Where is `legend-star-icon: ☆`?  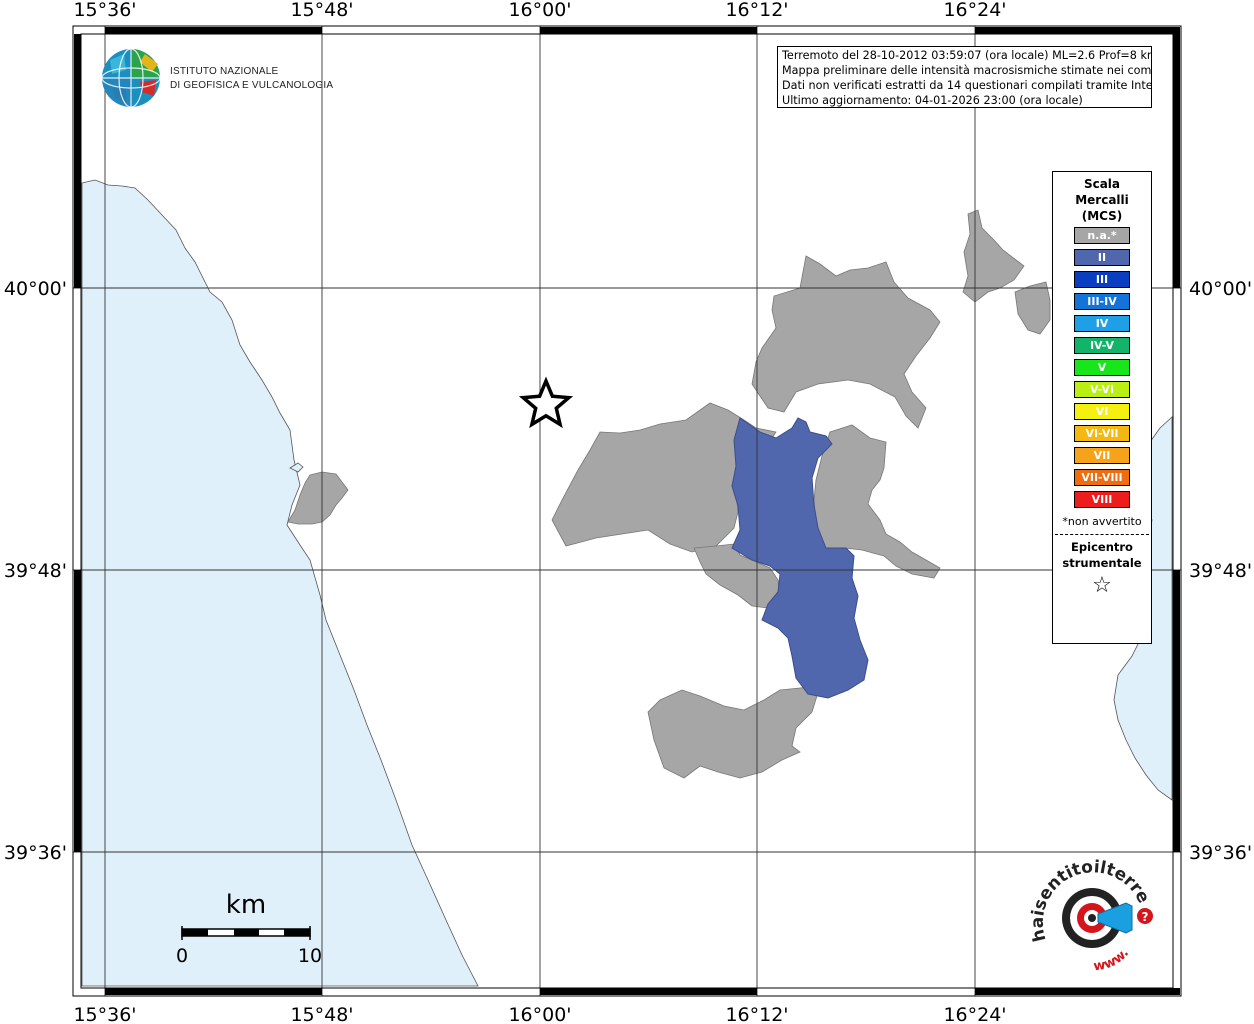
legend-star-icon: ☆ is located at coordinates (1102, 585).